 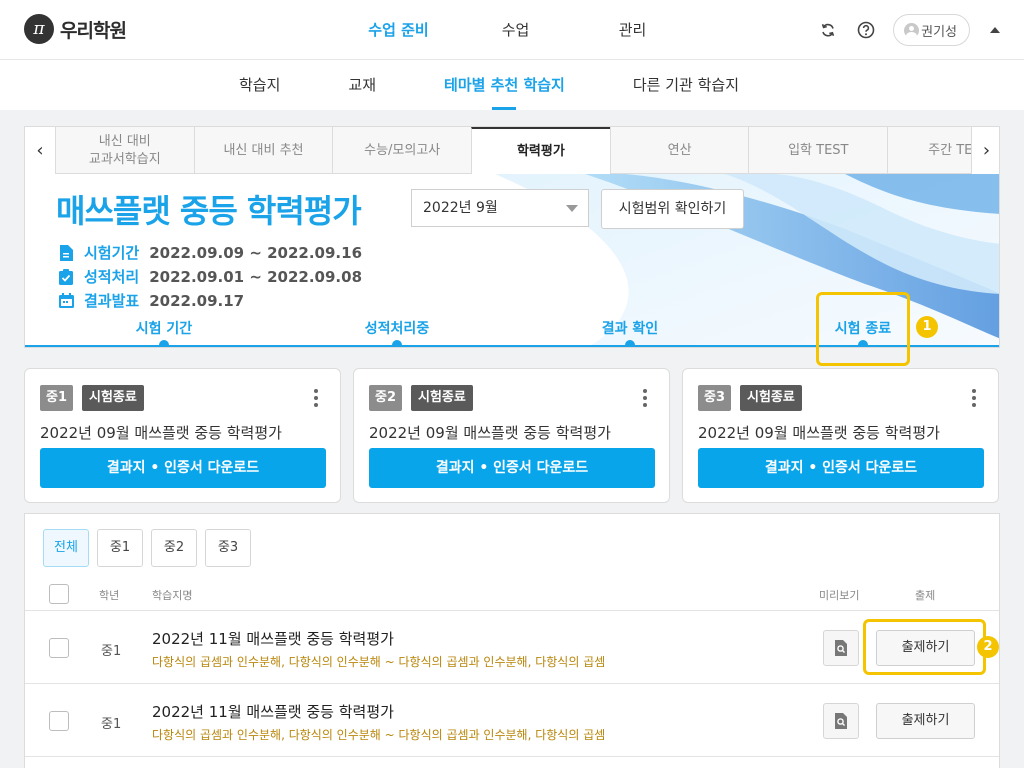 I want to click on main-nav-lesson: 수업, so click(x=515, y=30).